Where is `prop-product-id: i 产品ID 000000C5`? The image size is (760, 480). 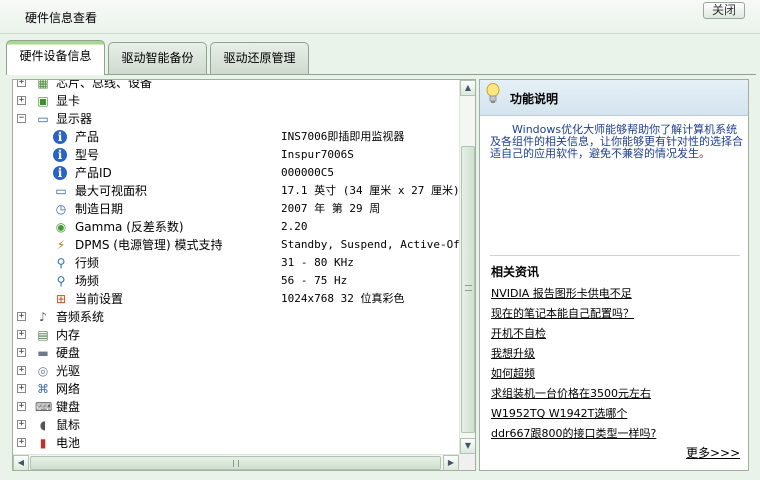 prop-product-id: i 产品ID 000000C5 is located at coordinates (236, 173).